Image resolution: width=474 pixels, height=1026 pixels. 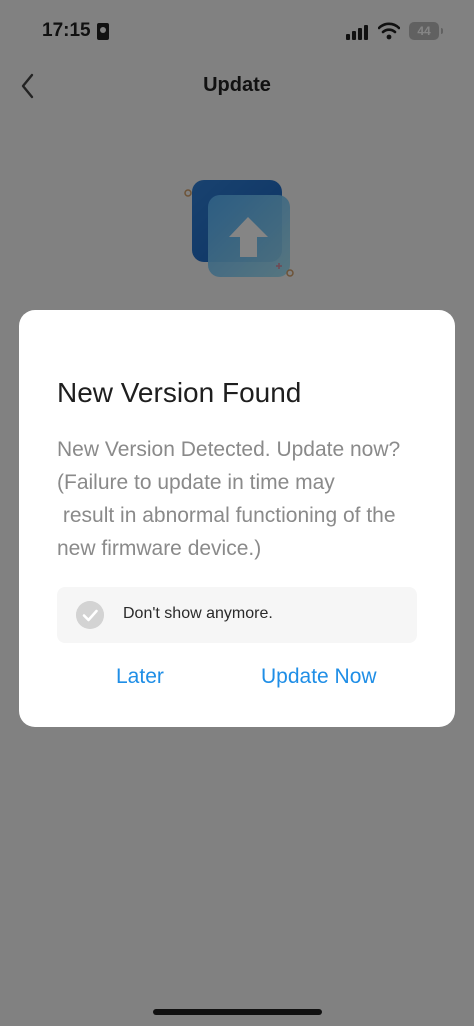 I want to click on check-circle-icon, so click(x=90, y=615).